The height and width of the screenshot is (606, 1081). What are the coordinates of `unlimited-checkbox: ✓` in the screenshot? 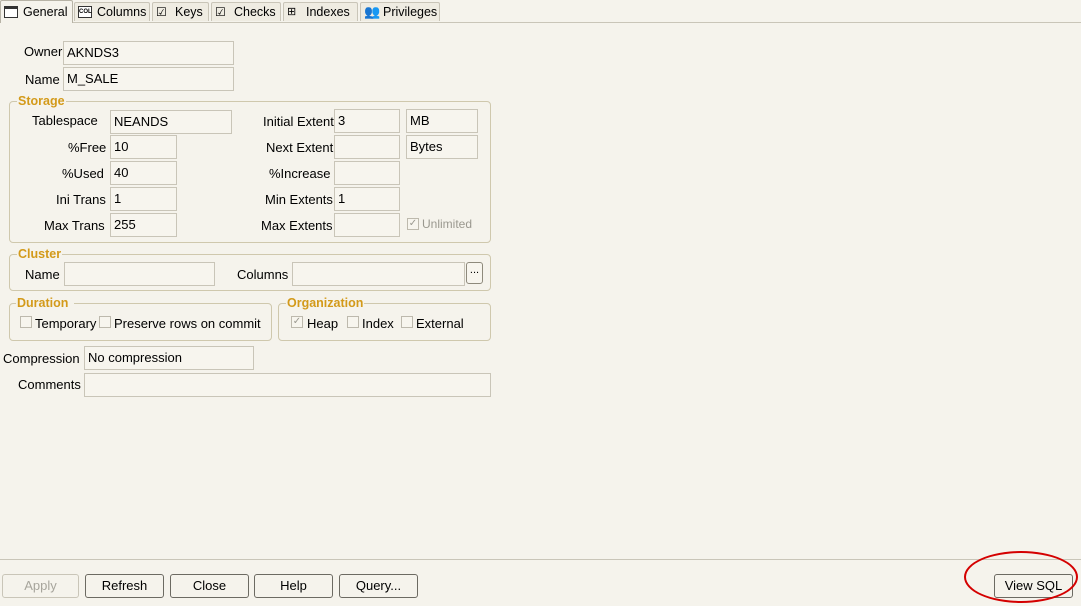 It's located at (413, 224).